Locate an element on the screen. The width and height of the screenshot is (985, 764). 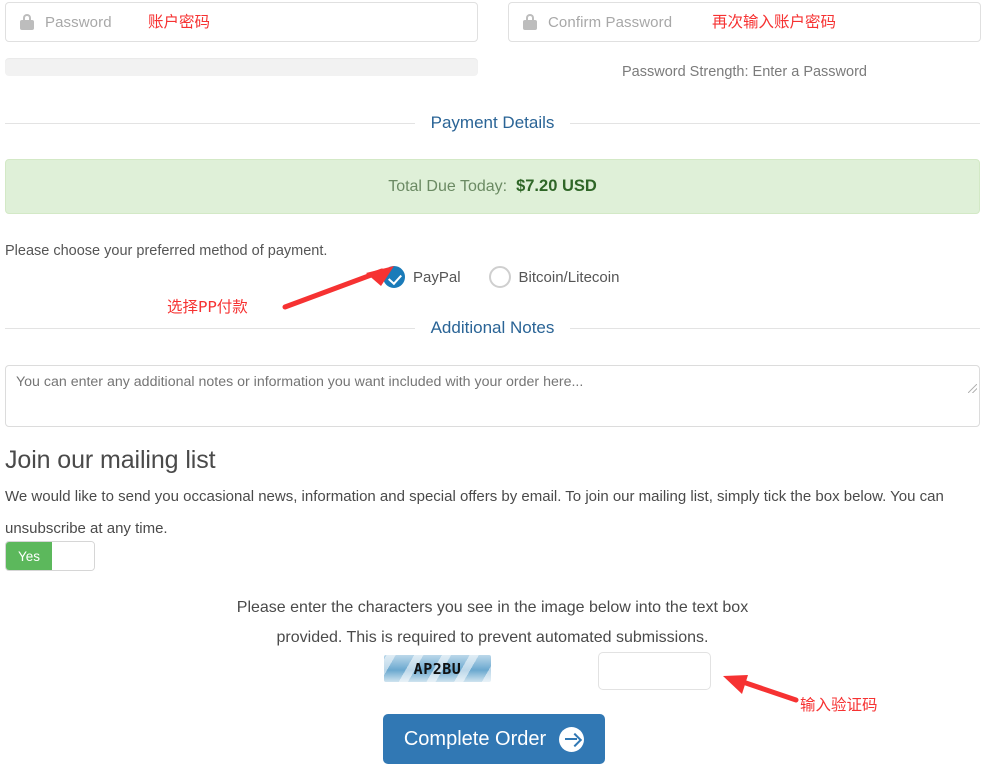
annotation-arrow-captcha is located at coordinates (761, 689).